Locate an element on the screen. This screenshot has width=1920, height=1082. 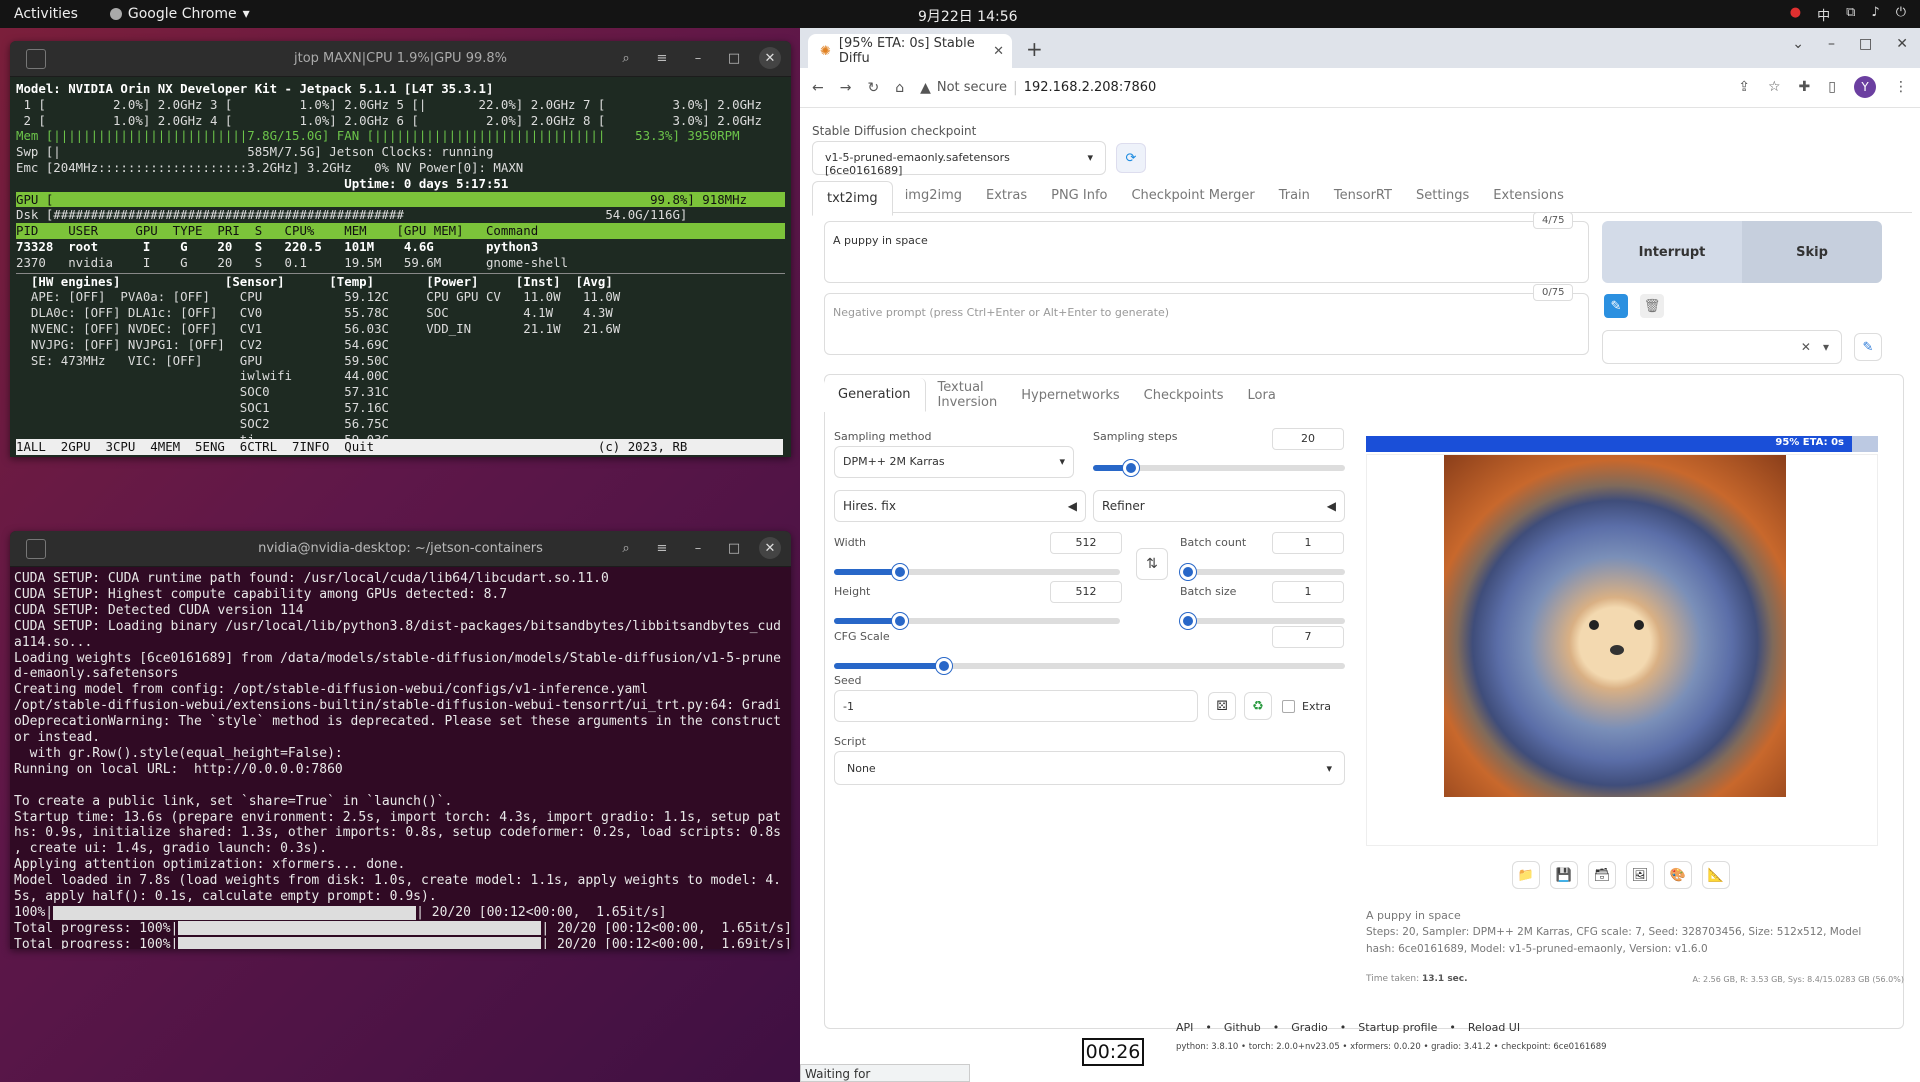
app-menu: Google Chrome ▾ is located at coordinates (179, 14).